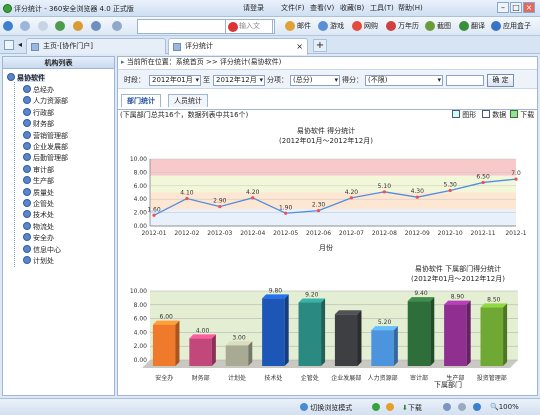 The image size is (540, 415). I want to click on line-chart-xtick: 2012-02, so click(186, 233).